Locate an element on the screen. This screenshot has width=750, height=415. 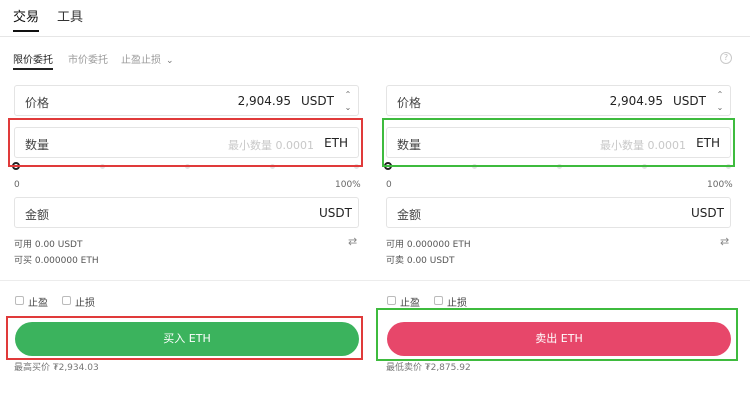
sell-price-unit: USDT is located at coordinates (689, 101).